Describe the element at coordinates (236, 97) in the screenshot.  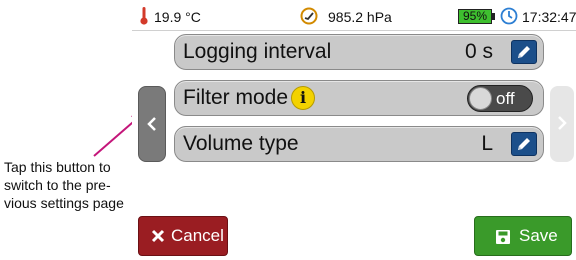
I see `setting-label: Filter mode` at that location.